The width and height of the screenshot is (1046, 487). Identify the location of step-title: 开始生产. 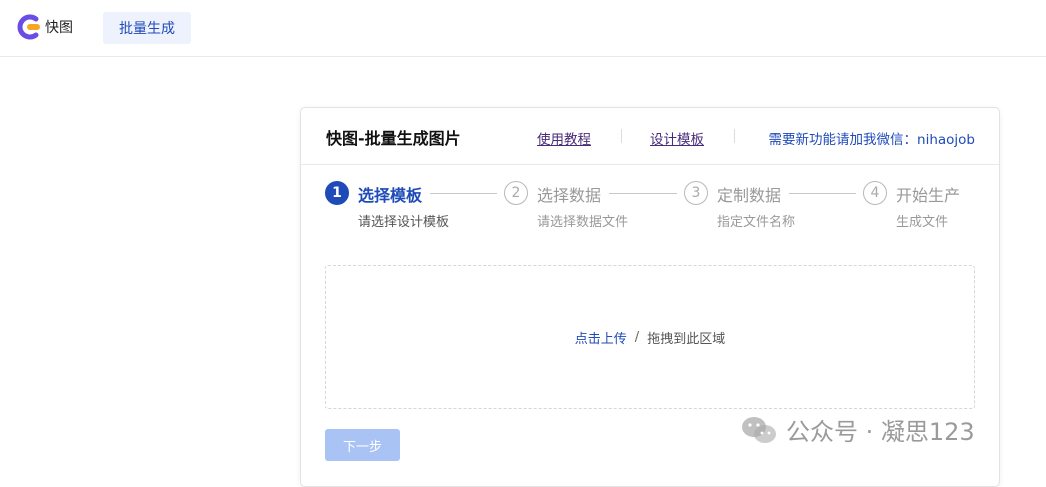
(928, 195).